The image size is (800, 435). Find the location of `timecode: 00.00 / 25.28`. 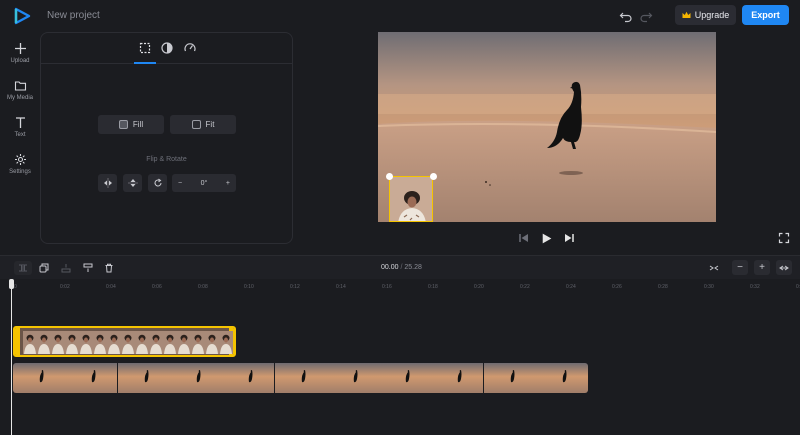

timecode: 00.00 / 25.28 is located at coordinates (401, 267).